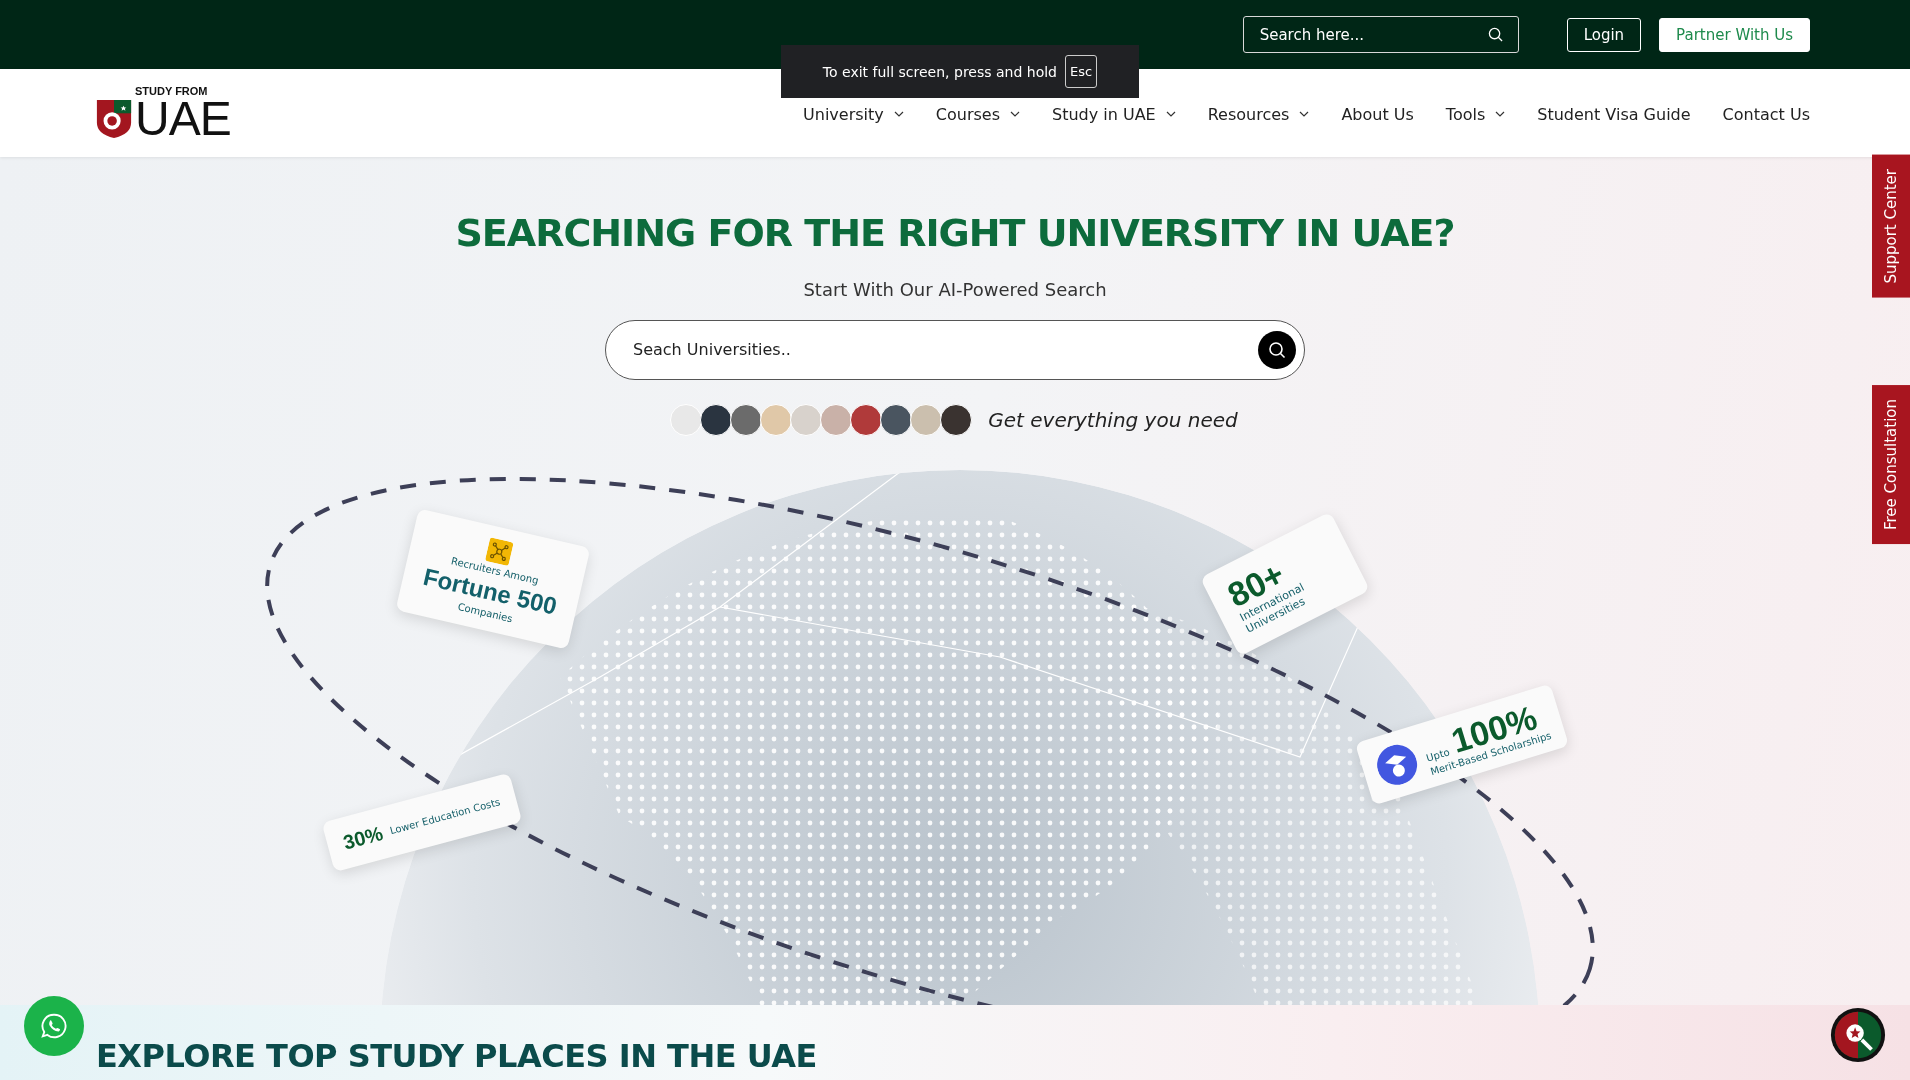 The width and height of the screenshot is (1910, 1080). Describe the element at coordinates (172, 91) in the screenshot. I see `logo-caption: STUDY FROM` at that location.